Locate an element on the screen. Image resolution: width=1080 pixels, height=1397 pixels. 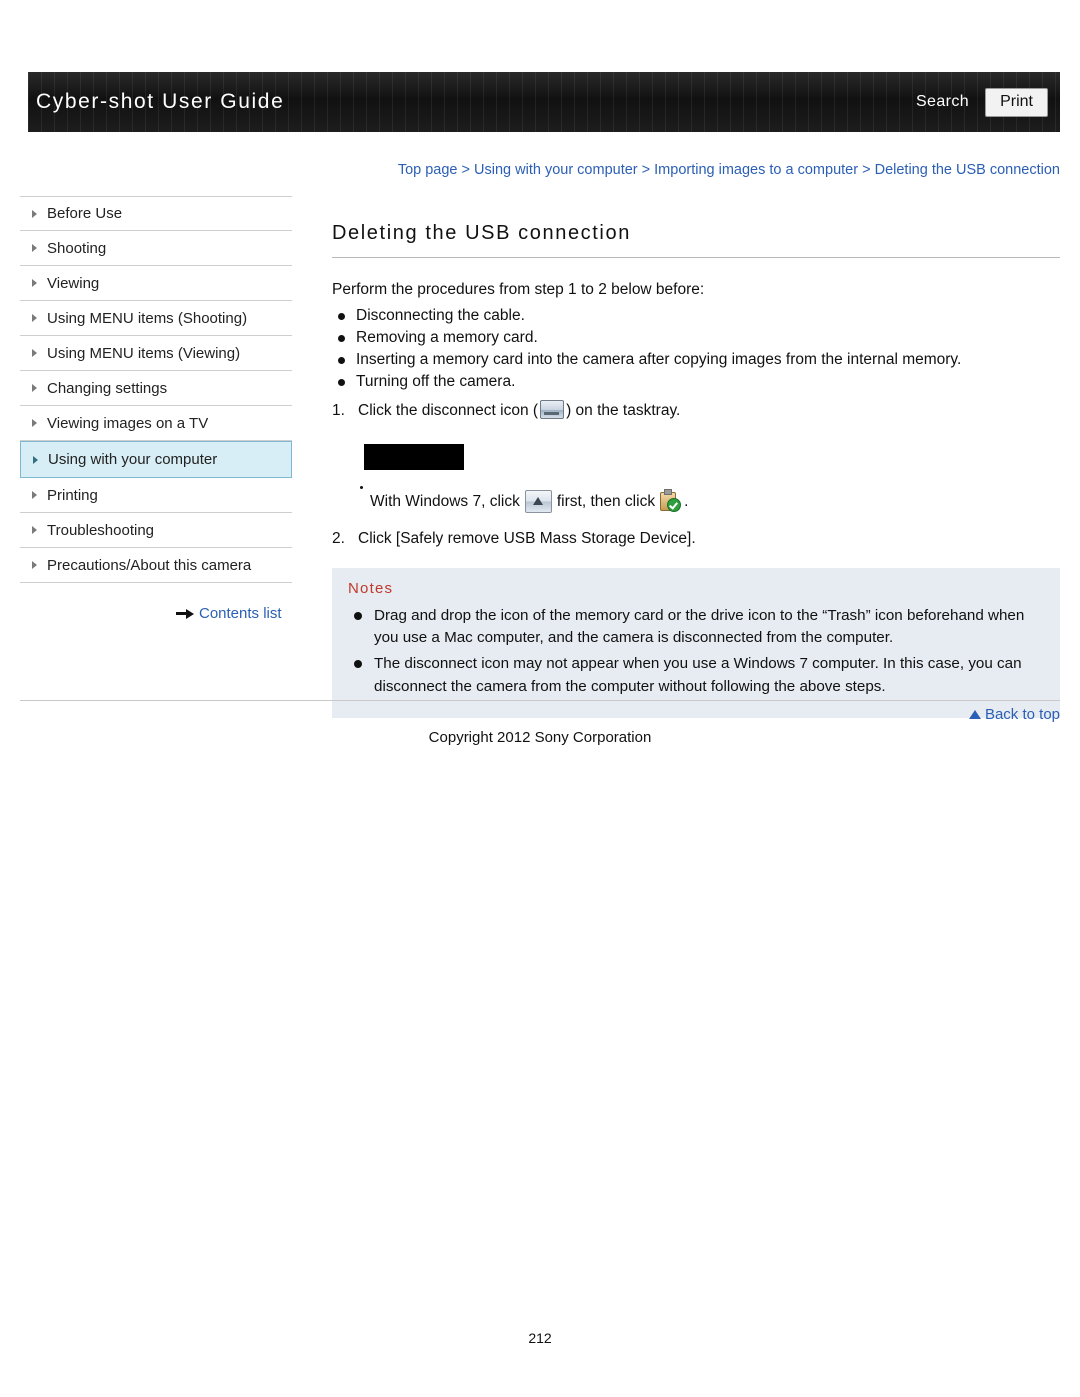
breadcrumb-item-top-page: Top page is located at coordinates (428, 170).